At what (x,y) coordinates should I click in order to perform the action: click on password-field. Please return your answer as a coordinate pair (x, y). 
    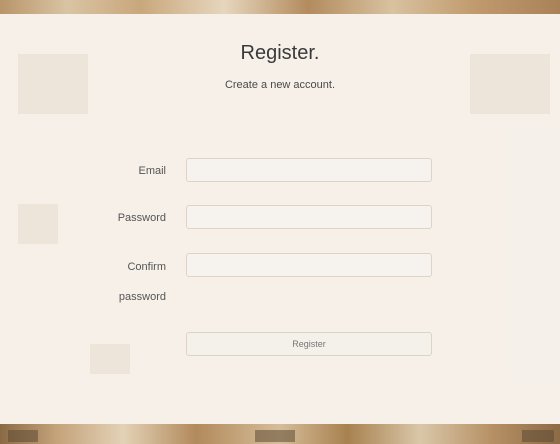
    Looking at the image, I should click on (309, 217).